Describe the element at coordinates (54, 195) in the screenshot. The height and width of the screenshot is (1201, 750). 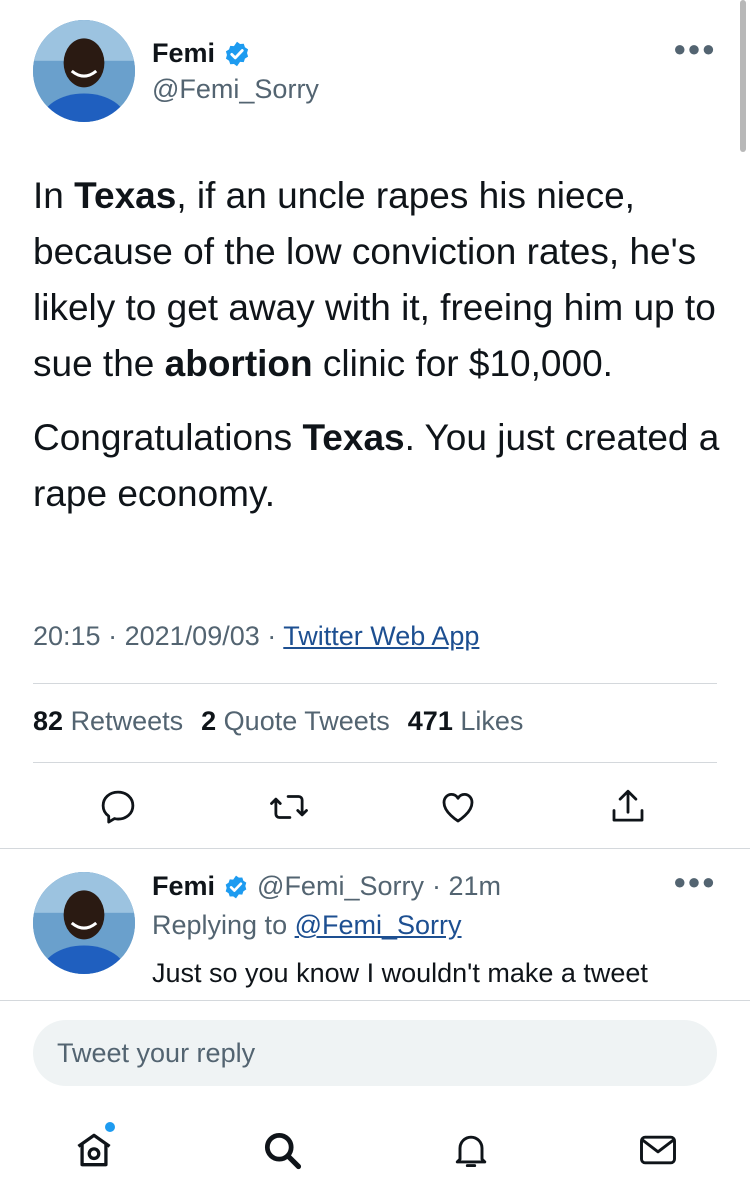
I see `tweet-text-run: In` at that location.